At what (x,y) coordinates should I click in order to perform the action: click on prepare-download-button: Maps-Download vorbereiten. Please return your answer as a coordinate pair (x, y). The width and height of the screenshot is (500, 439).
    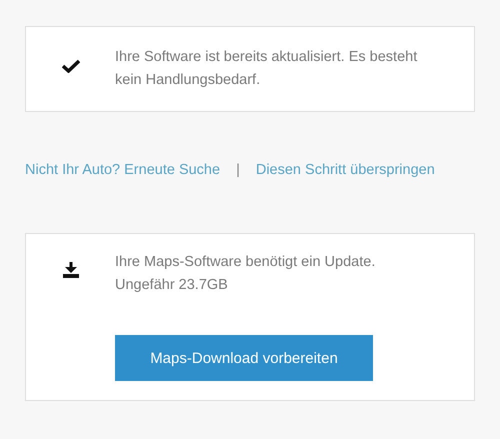
    Looking at the image, I should click on (244, 358).